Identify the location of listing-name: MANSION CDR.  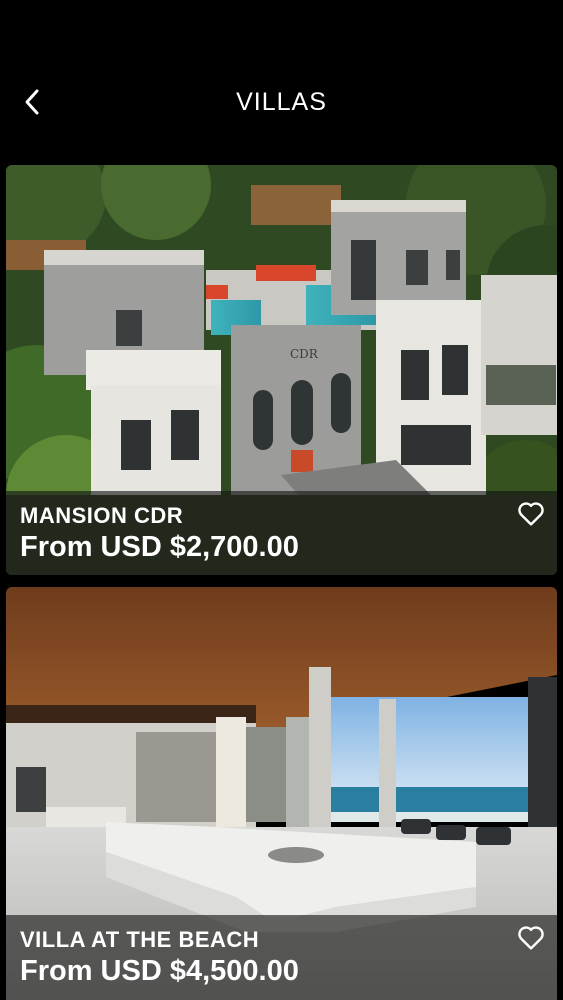
(102, 515).